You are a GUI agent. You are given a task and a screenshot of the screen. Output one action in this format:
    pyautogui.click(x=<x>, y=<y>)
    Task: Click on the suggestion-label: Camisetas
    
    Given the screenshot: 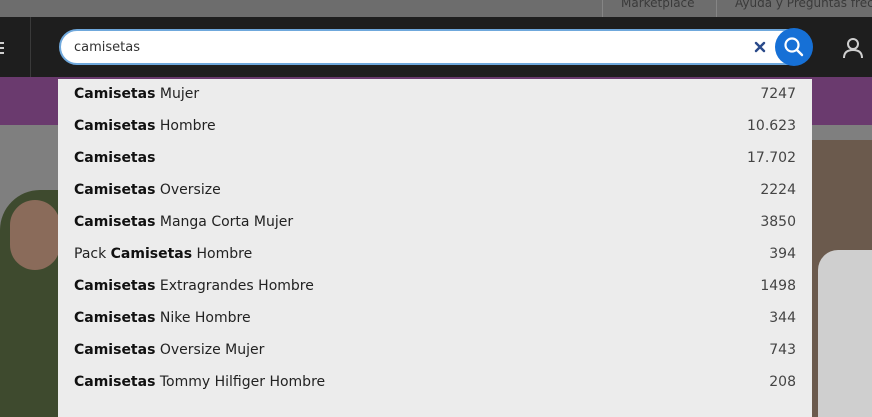 What is the action you would take?
    pyautogui.click(x=115, y=158)
    